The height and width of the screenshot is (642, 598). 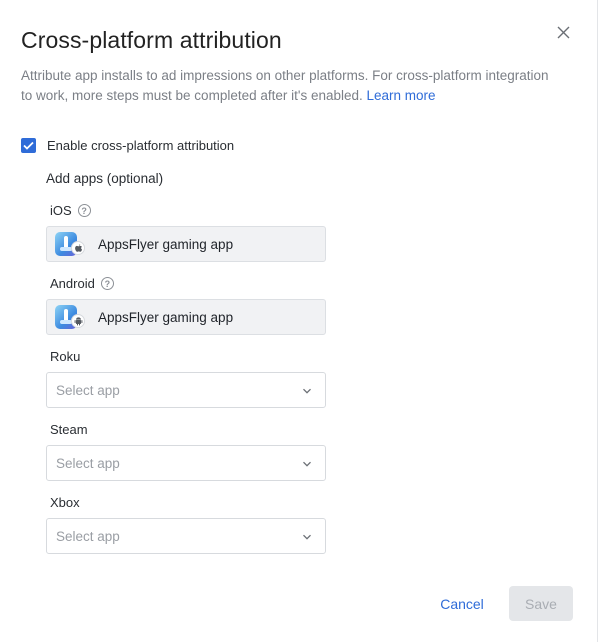 I want to click on steam-app-select: Select app, so click(x=186, y=463).